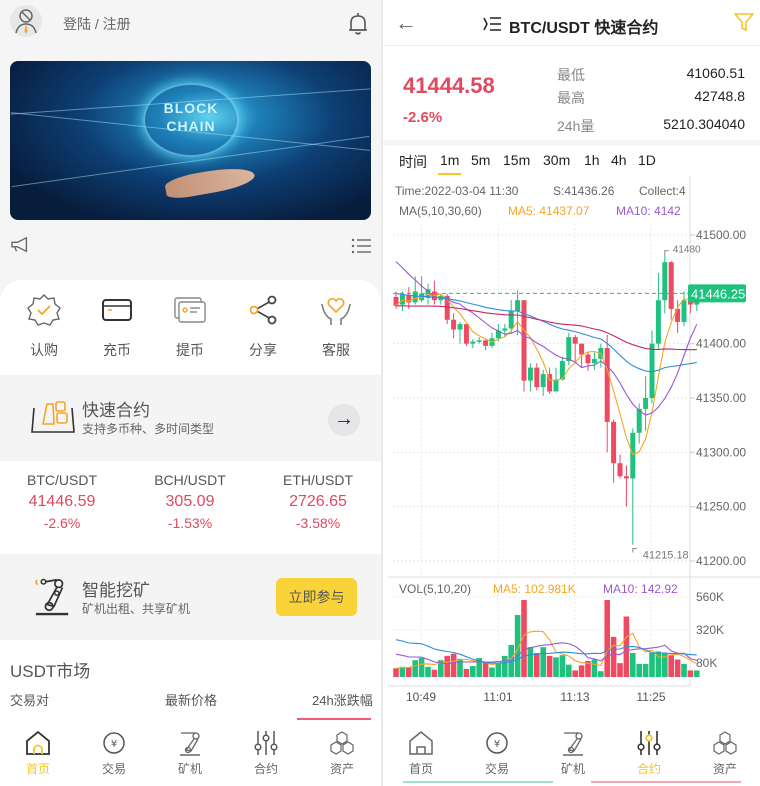  I want to click on user-avatar, so click(26, 21).